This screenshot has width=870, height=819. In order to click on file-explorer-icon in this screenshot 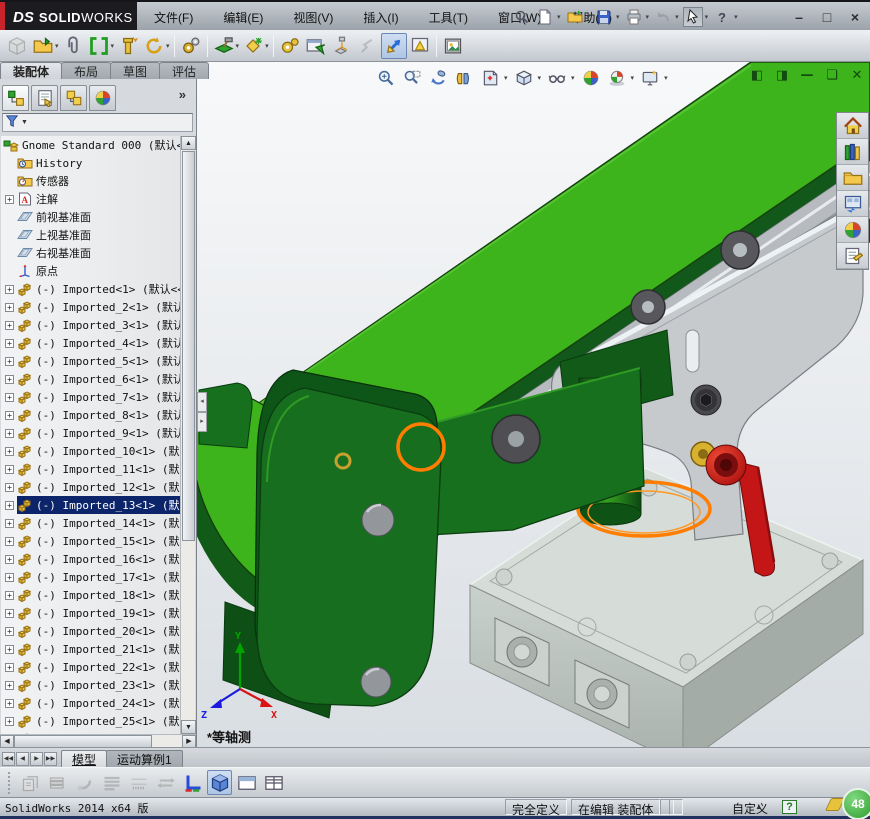, I will do `click(852, 178)`.